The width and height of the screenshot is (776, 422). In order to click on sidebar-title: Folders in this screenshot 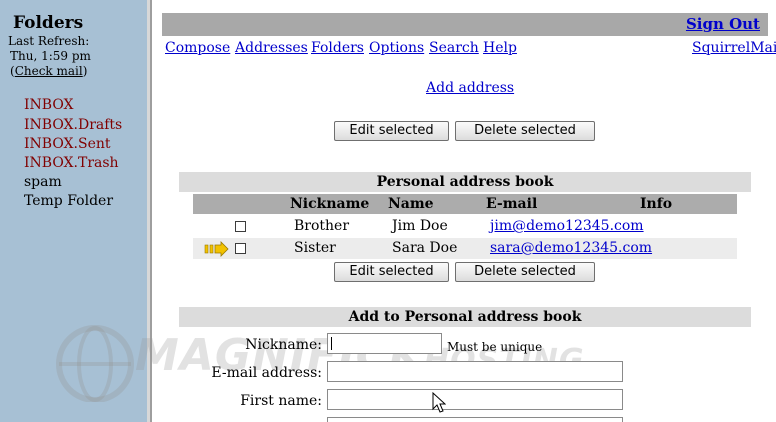, I will do `click(48, 23)`.